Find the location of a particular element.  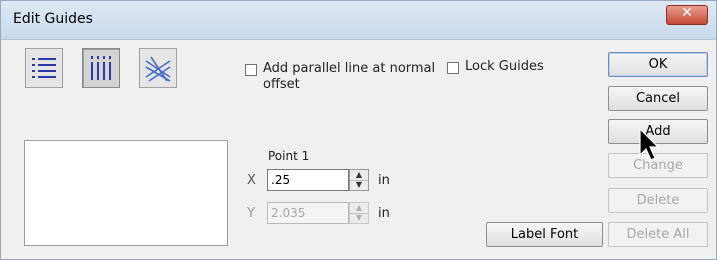

x-spinner: ▲ ▼ is located at coordinates (359, 180).